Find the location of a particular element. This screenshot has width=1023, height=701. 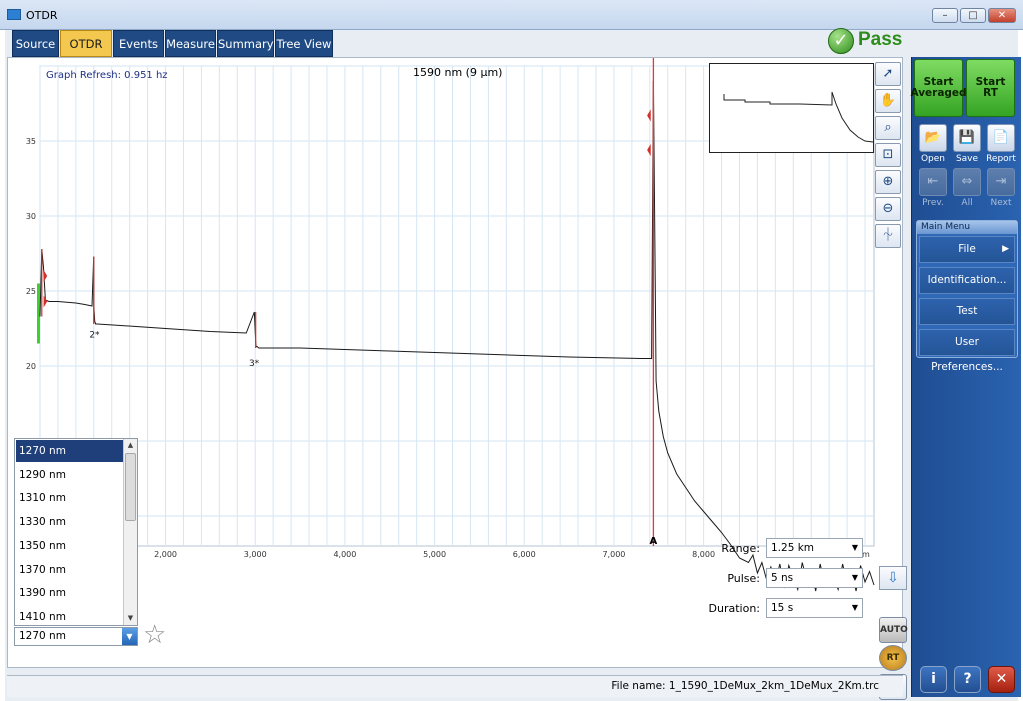

maximize-button: □ is located at coordinates (973, 15).